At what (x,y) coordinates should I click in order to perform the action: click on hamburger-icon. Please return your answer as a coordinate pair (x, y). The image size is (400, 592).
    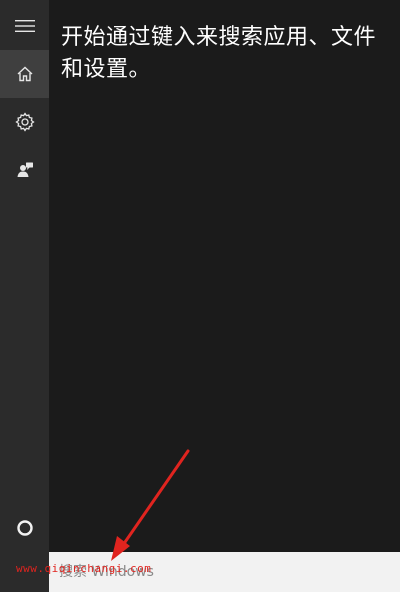
    Looking at the image, I should click on (24, 26).